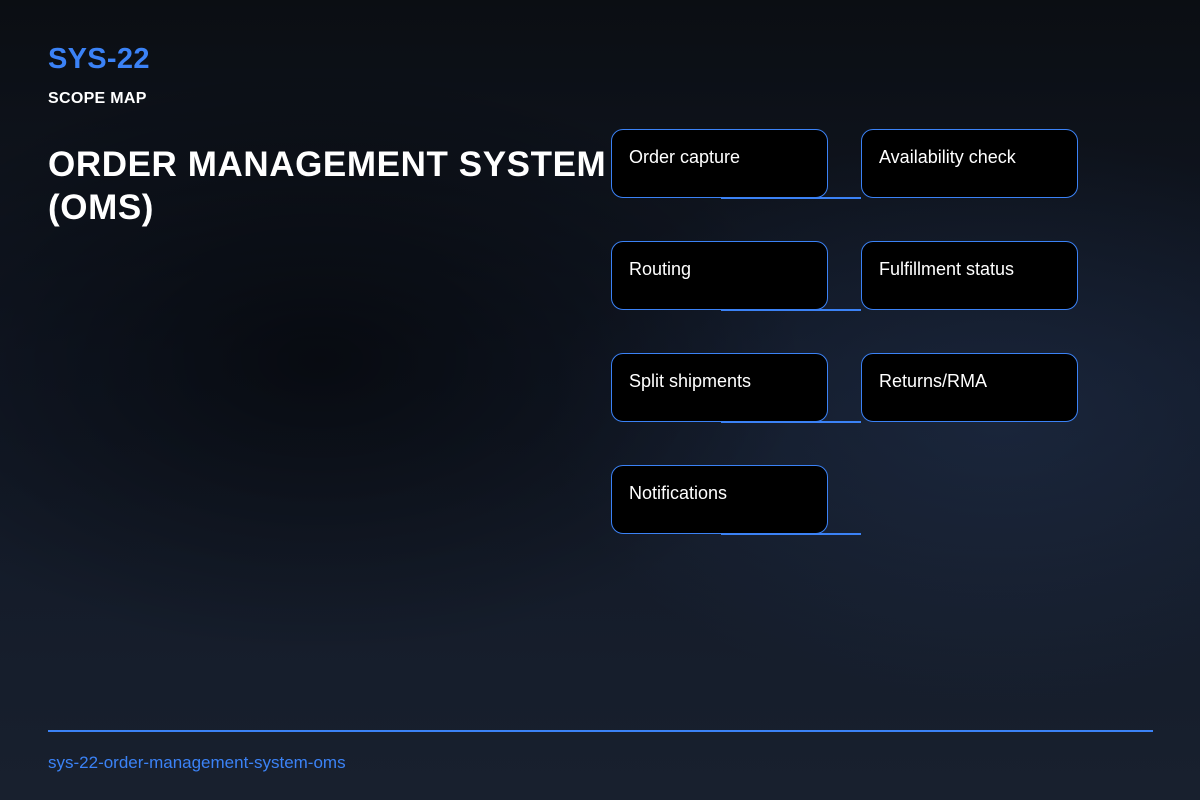  I want to click on system-code: SYS-22, so click(99, 59).